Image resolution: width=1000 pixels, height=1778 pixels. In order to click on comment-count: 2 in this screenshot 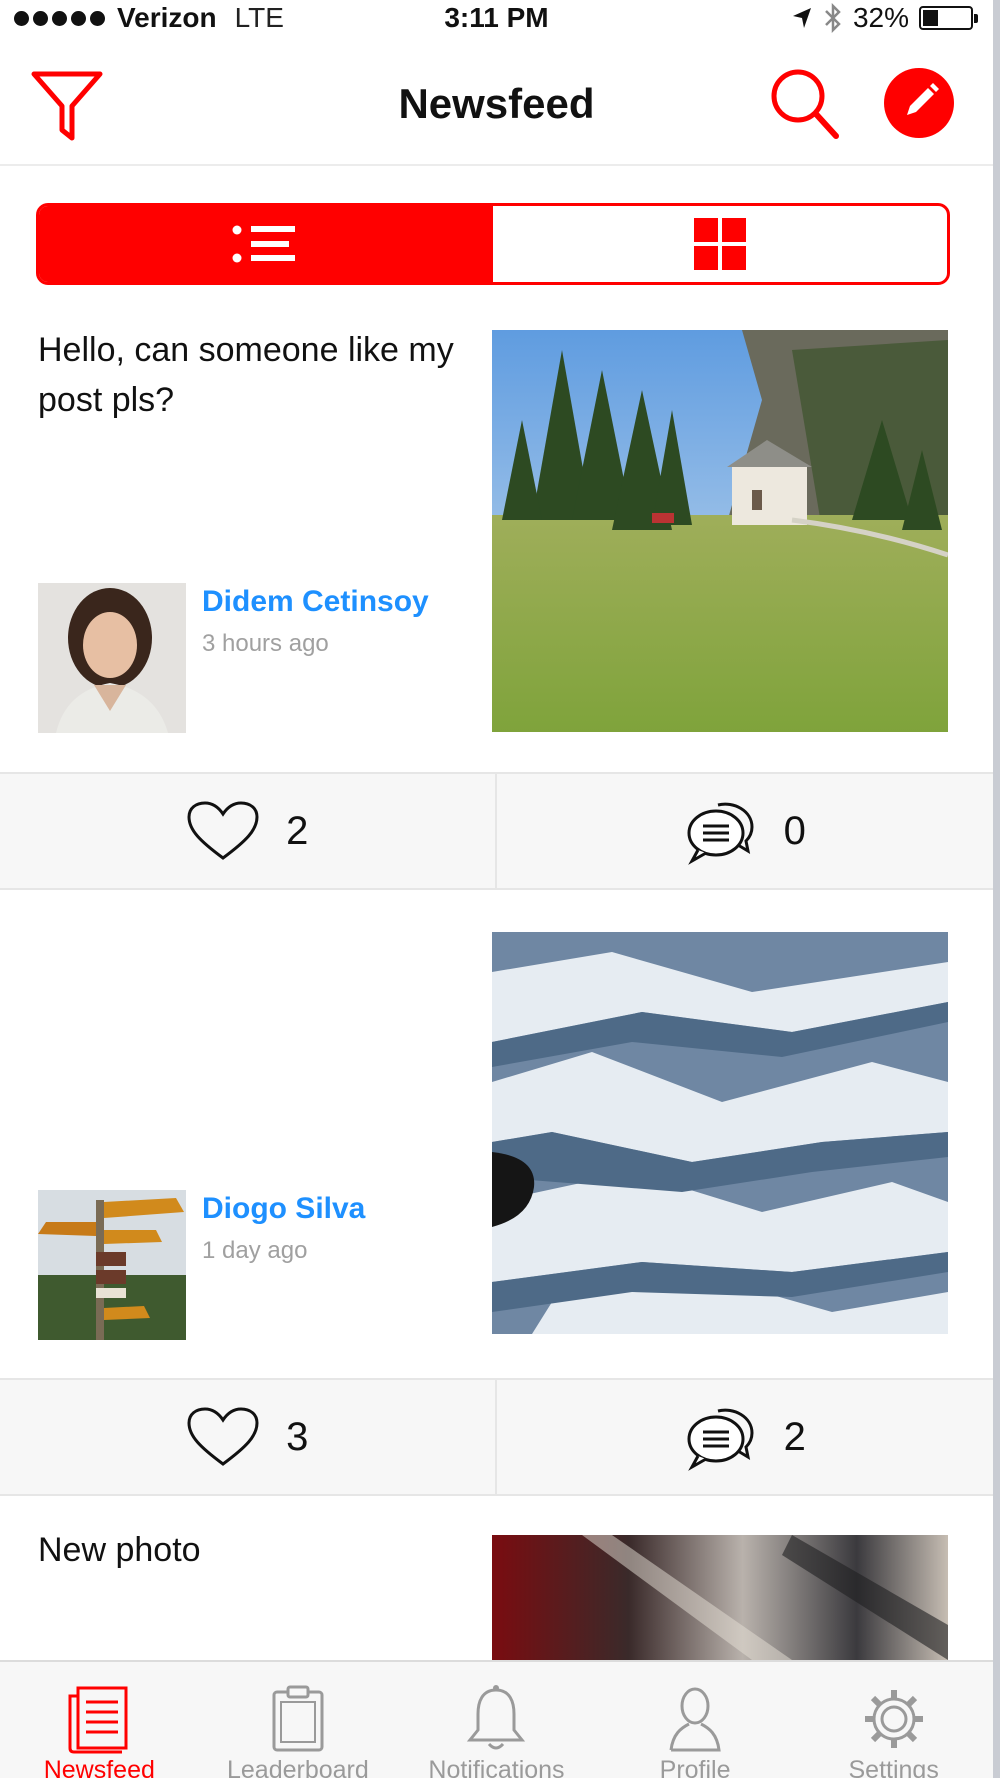, I will do `click(794, 1436)`.